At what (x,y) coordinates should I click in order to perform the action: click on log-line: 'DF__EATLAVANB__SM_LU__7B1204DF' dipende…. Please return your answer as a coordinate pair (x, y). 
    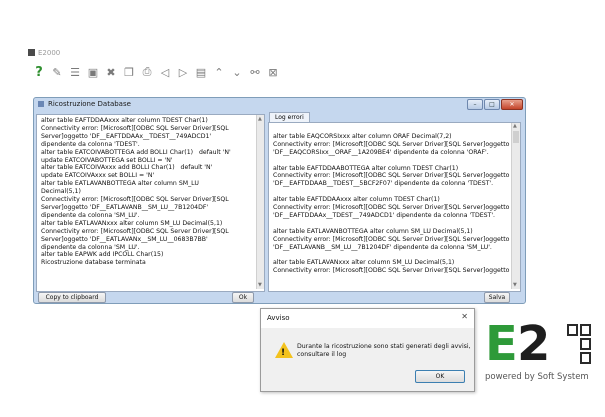
    Looking at the image, I should click on (382, 247).